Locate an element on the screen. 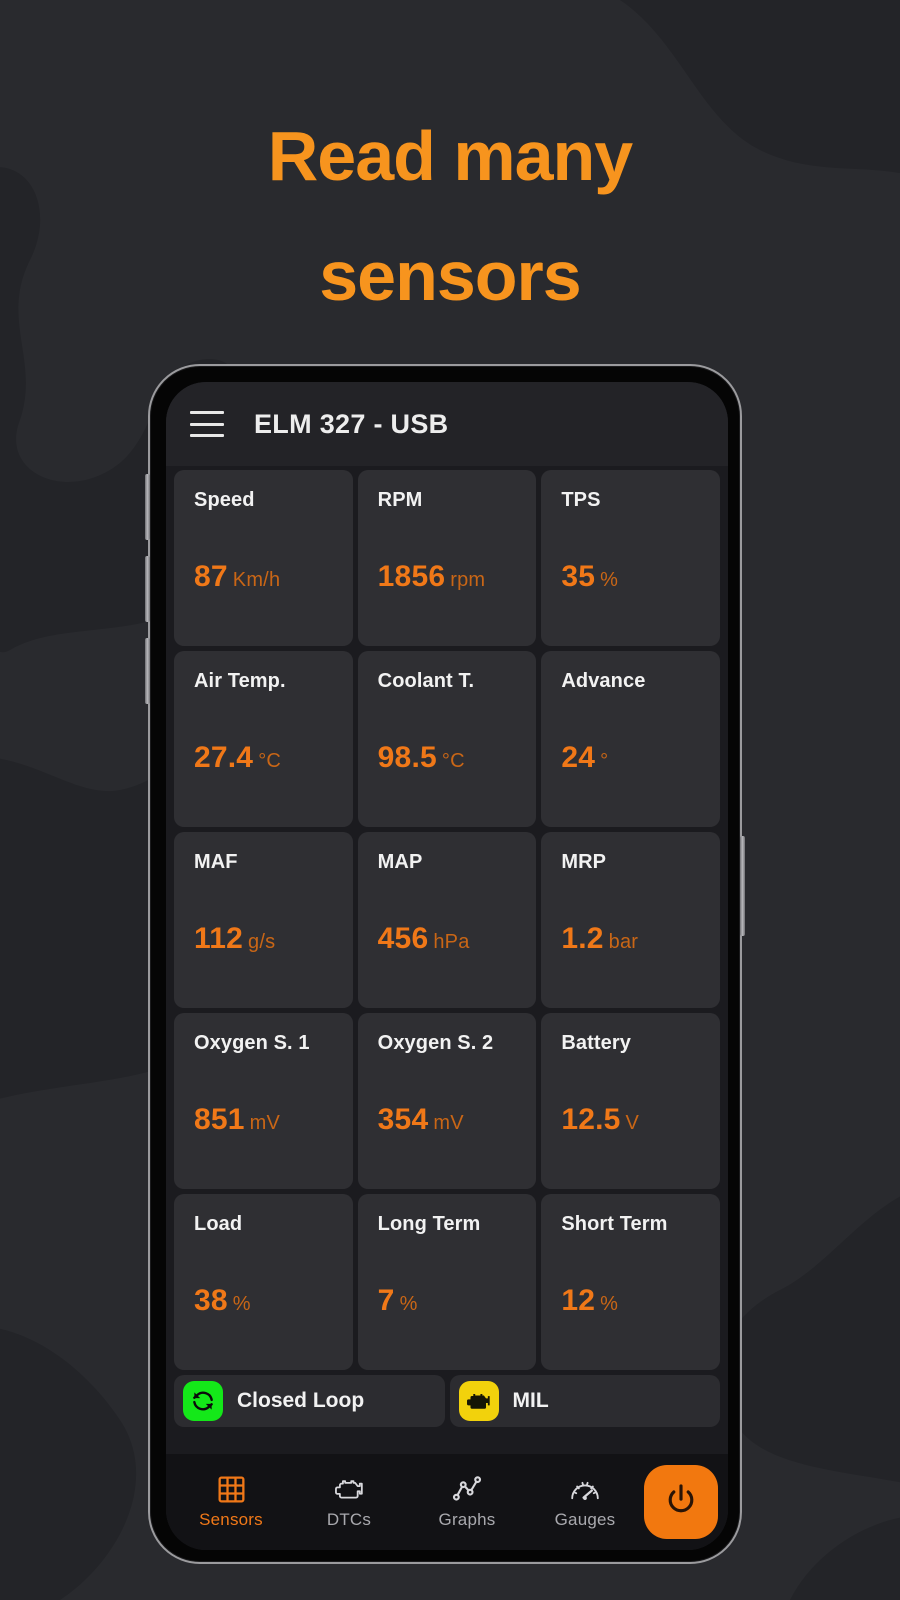 The height and width of the screenshot is (1600, 900). speedometer-icon is located at coordinates (585, 1489).